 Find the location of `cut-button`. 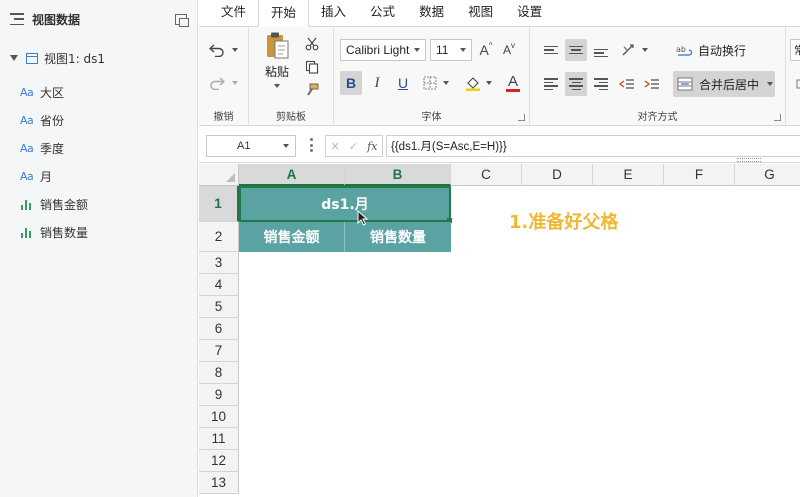

cut-button is located at coordinates (312, 44).